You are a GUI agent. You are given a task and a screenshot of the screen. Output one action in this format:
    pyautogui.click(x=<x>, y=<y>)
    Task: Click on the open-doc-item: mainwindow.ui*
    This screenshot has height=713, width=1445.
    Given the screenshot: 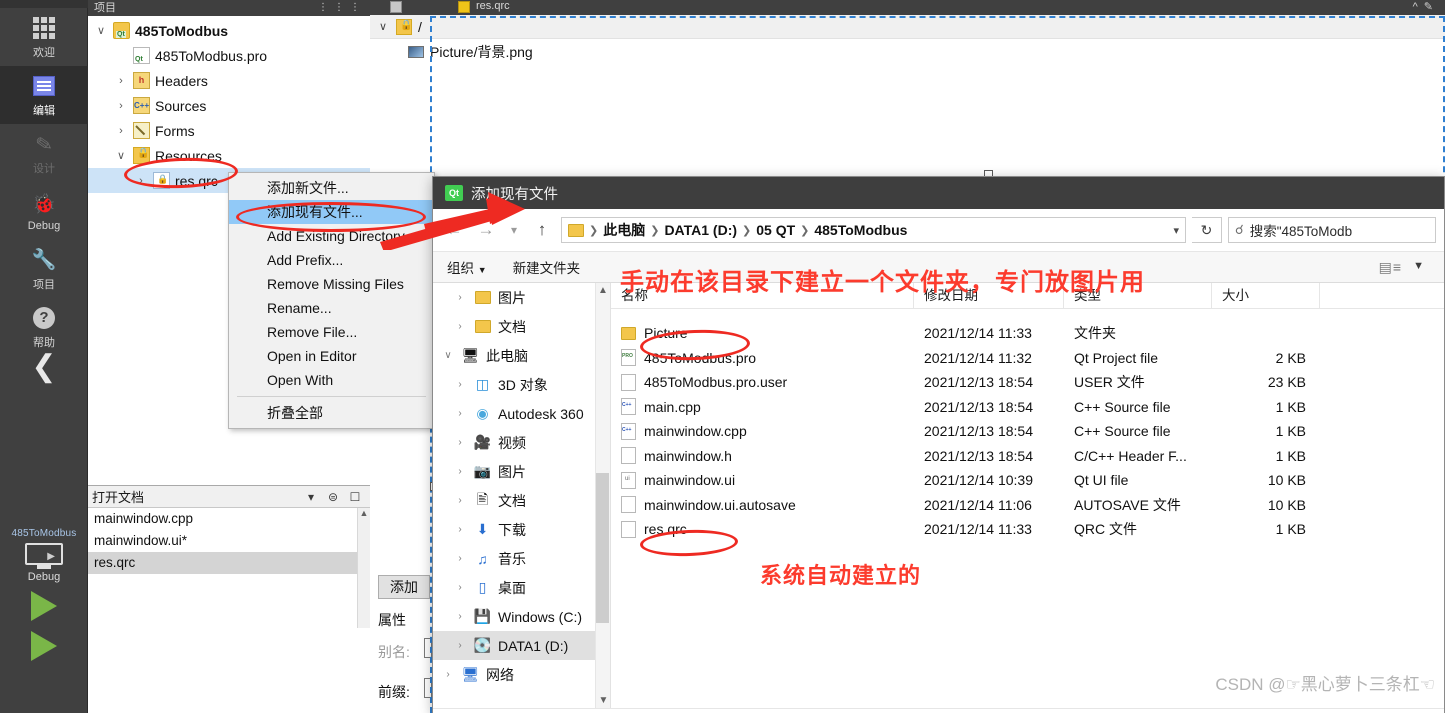 What is the action you would take?
    pyautogui.click(x=229, y=541)
    